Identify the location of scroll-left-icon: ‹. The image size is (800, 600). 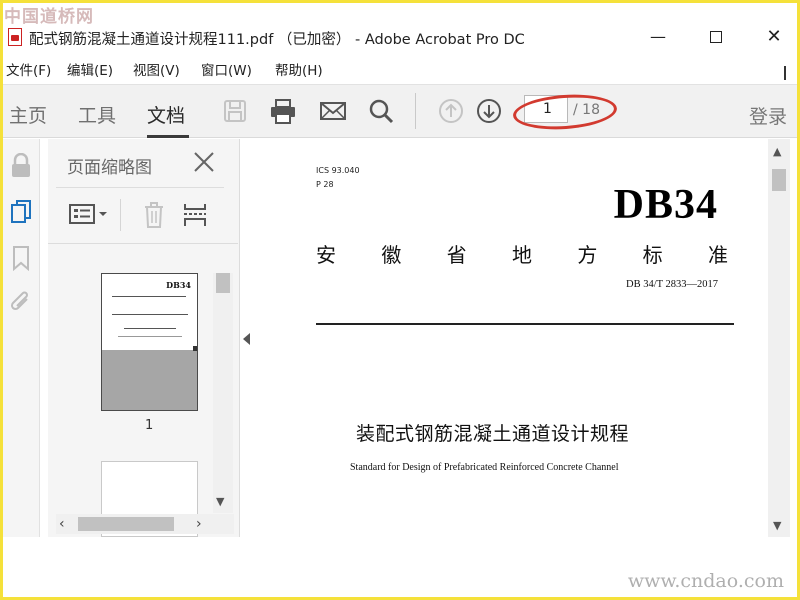
(62, 524).